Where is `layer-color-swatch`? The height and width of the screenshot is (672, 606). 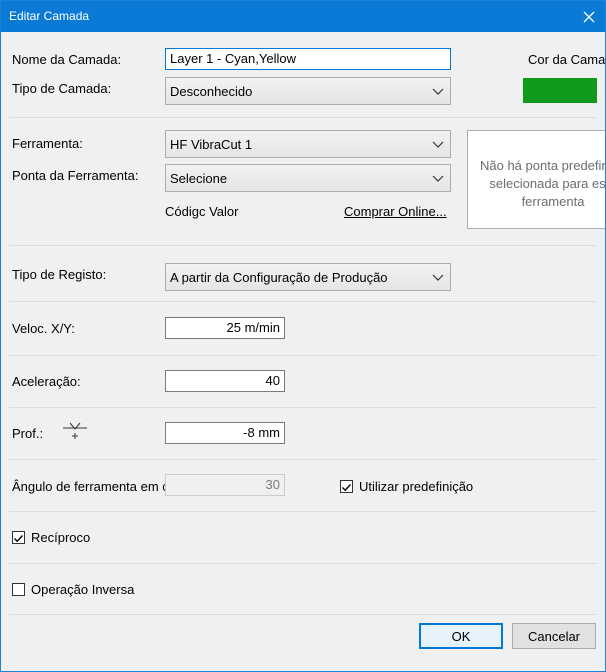
layer-color-swatch is located at coordinates (560, 90).